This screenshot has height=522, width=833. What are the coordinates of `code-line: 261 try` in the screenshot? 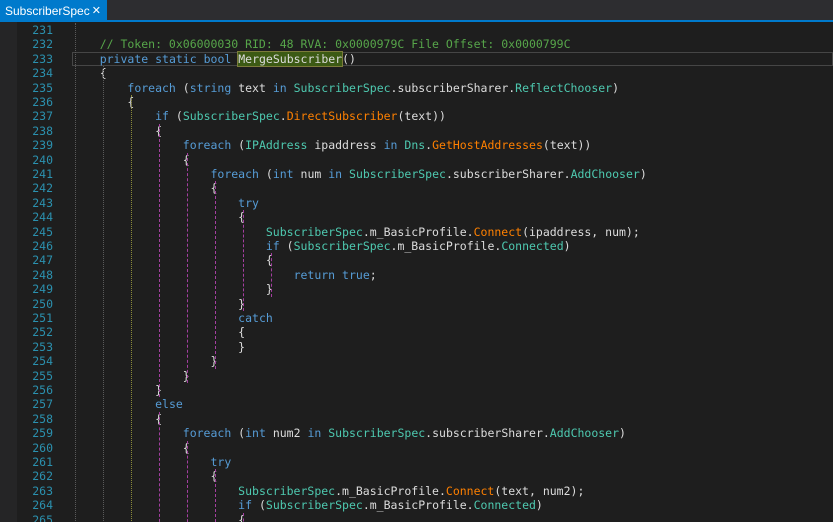 It's located at (416, 462).